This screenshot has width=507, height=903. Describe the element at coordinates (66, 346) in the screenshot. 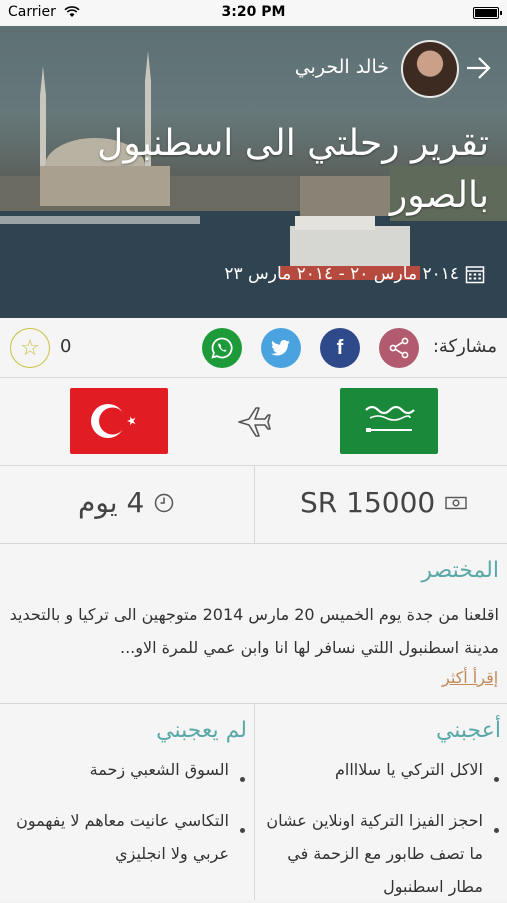

I see `favorites-count: 0` at that location.